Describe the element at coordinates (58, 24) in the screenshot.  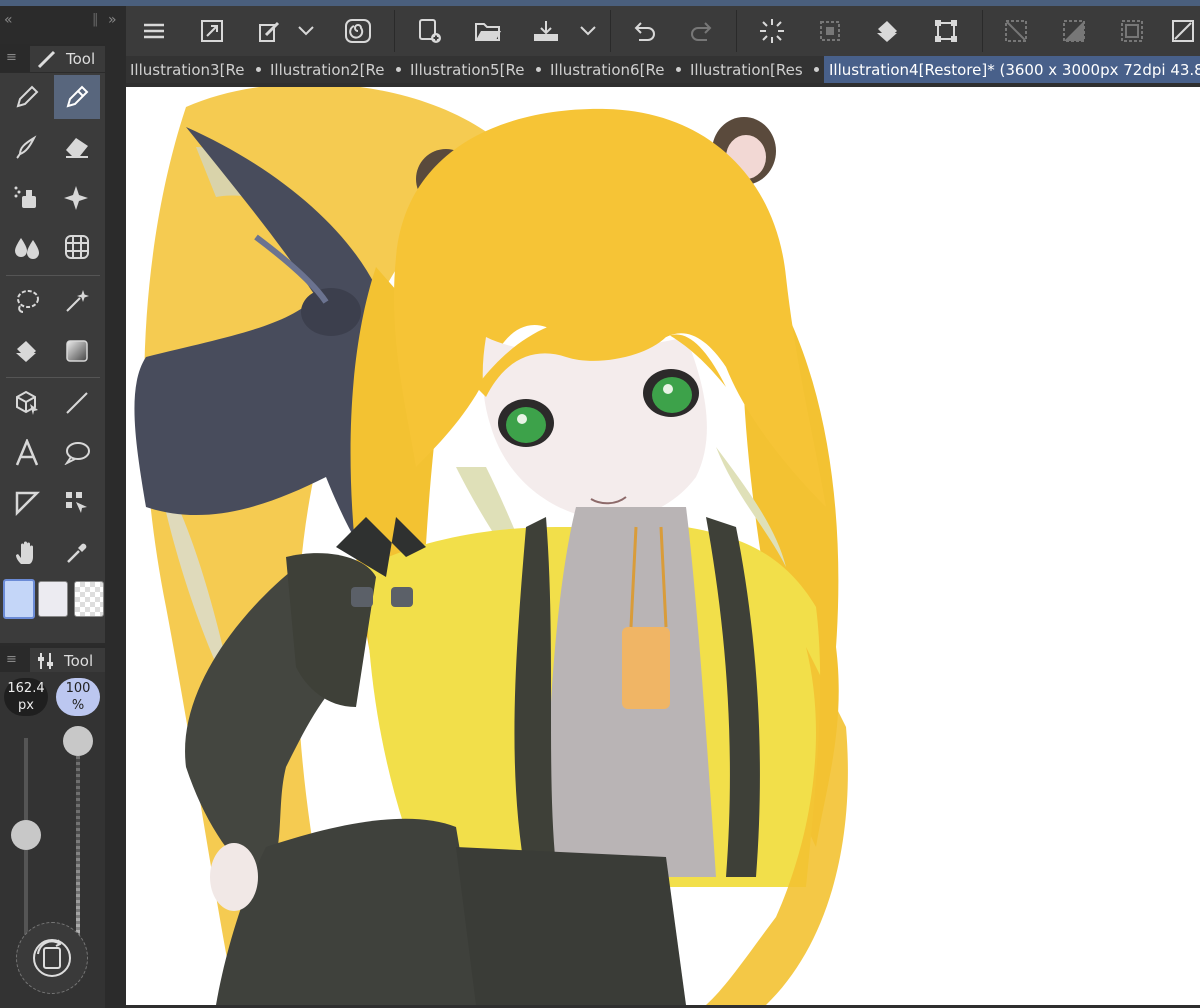
I see `dock-header: « ‖ »` at that location.